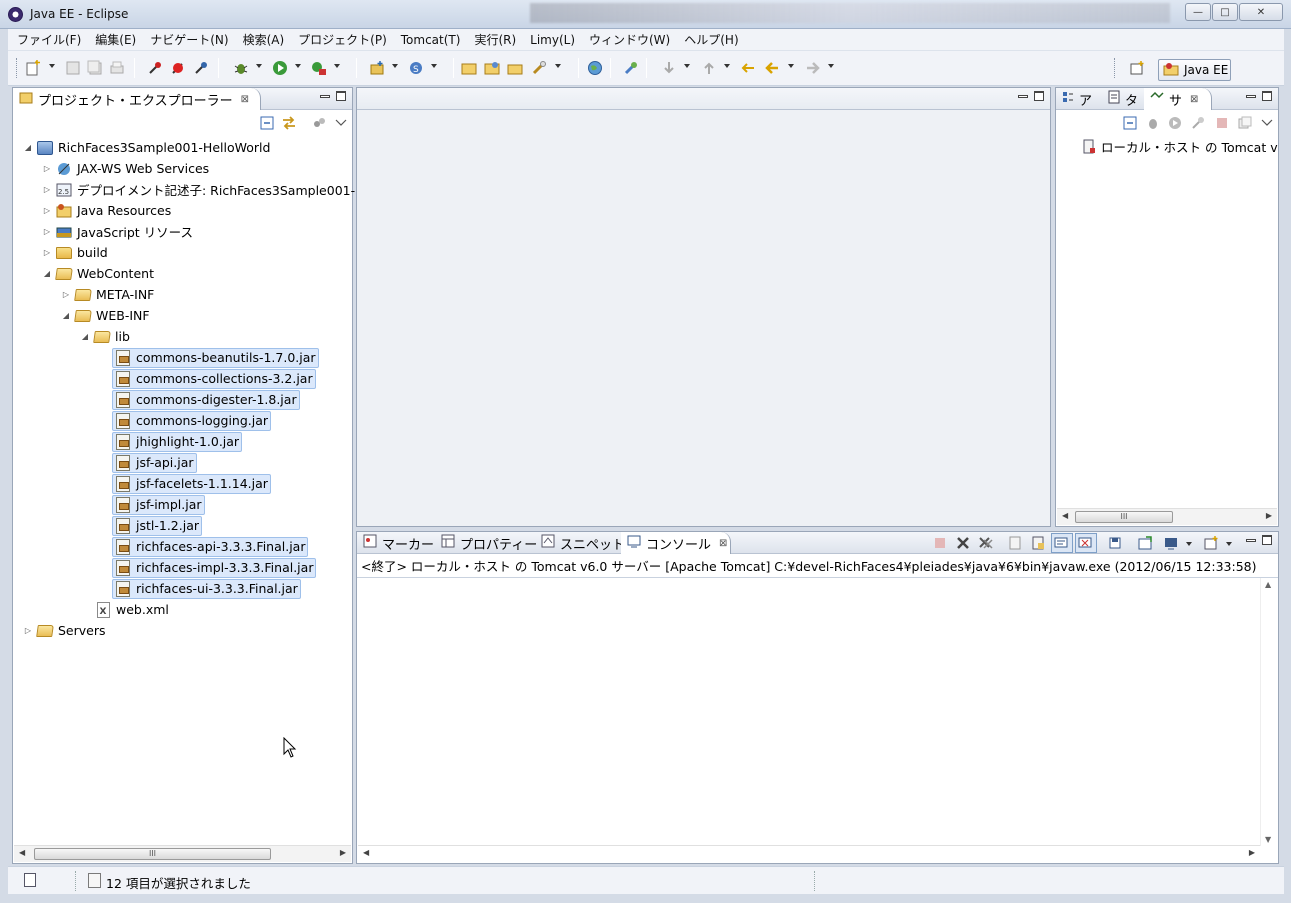 The width and height of the screenshot is (1291, 903). I want to click on debug-server-icon, so click(1153, 123).